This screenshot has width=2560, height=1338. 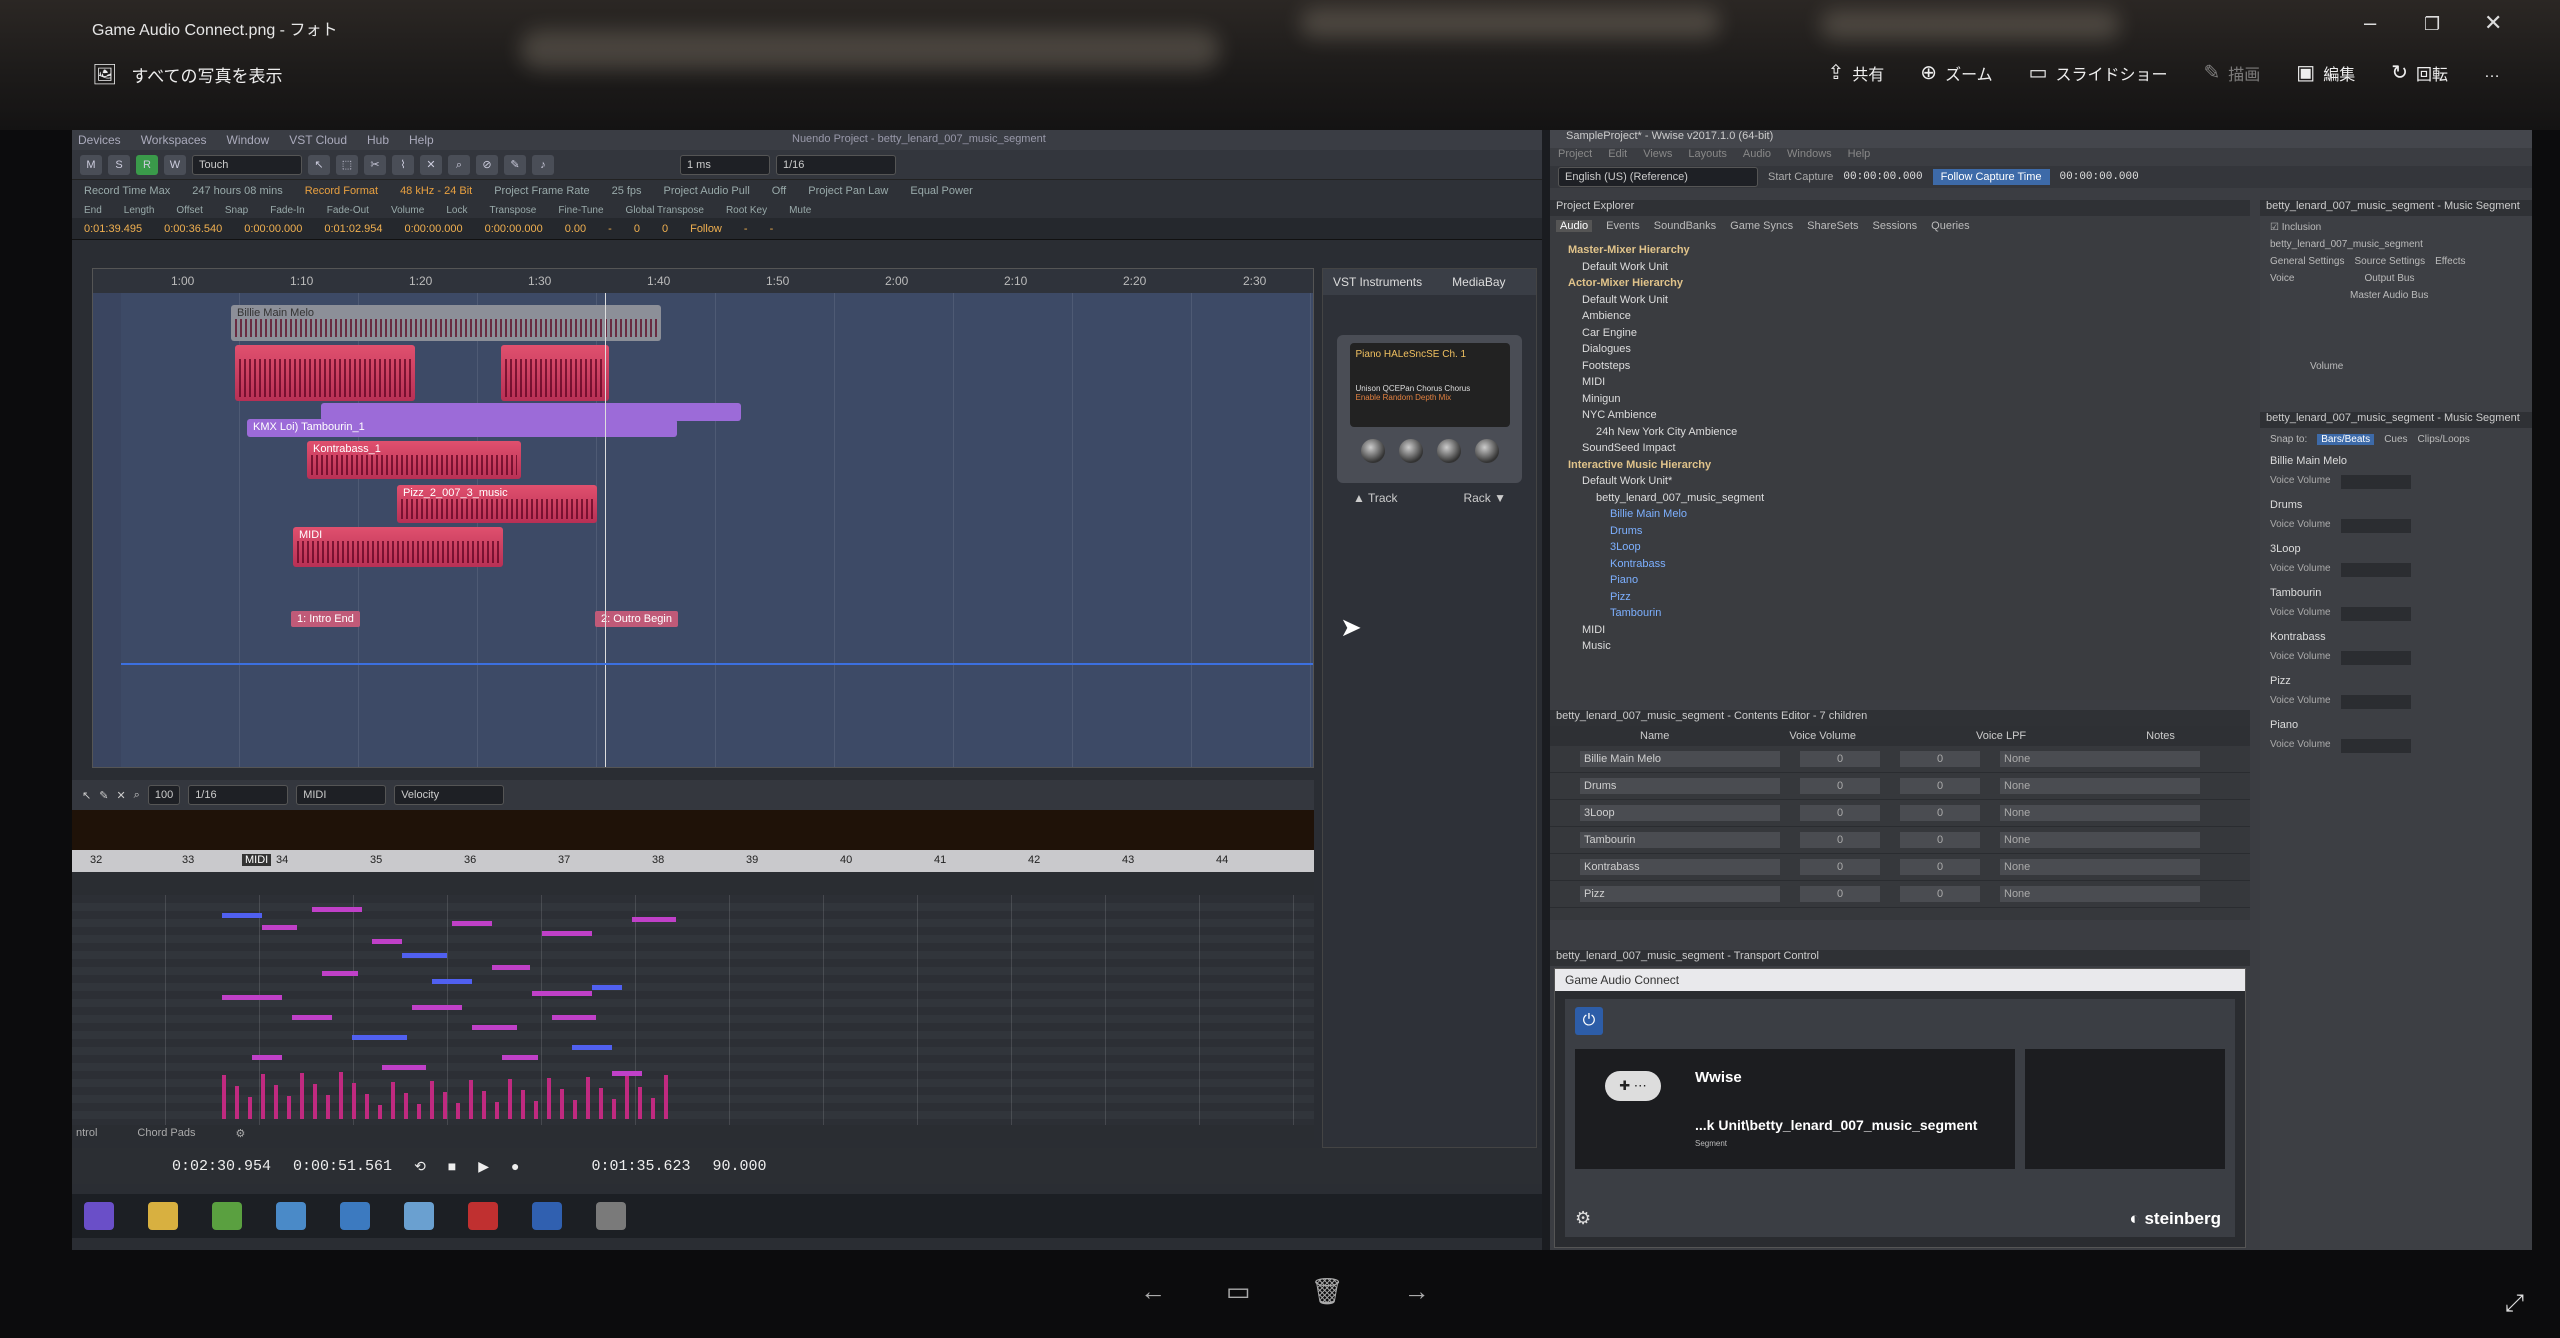 What do you see at coordinates (1909, 646) in the screenshot?
I see `tree-item: Music` at bounding box center [1909, 646].